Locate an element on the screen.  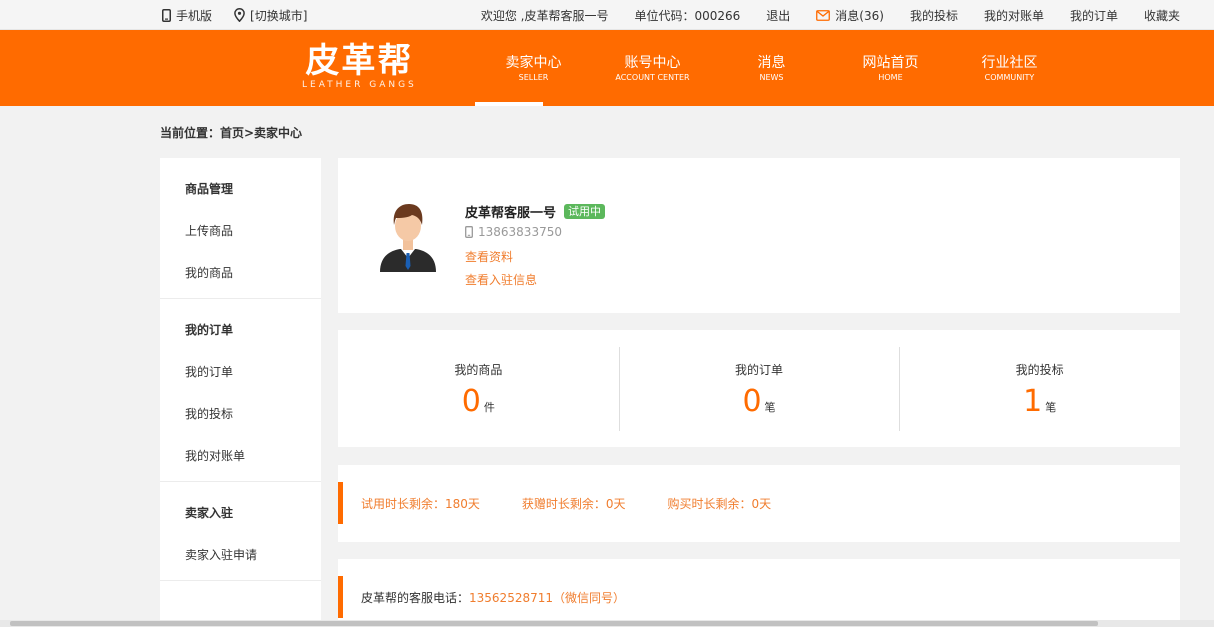
remaining-time-card: 试用时长剩余：180天 获赠时长剩余：0天 购买时长剩余：0天 is located at coordinates (759, 503).